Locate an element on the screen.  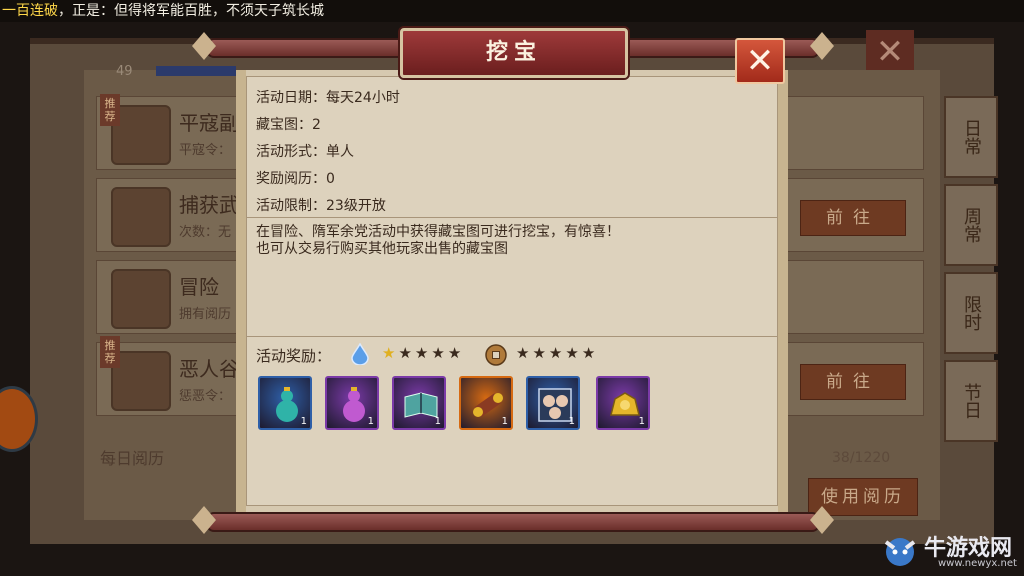
activity-subtitle: 次数：无 is located at coordinates (205, 232).